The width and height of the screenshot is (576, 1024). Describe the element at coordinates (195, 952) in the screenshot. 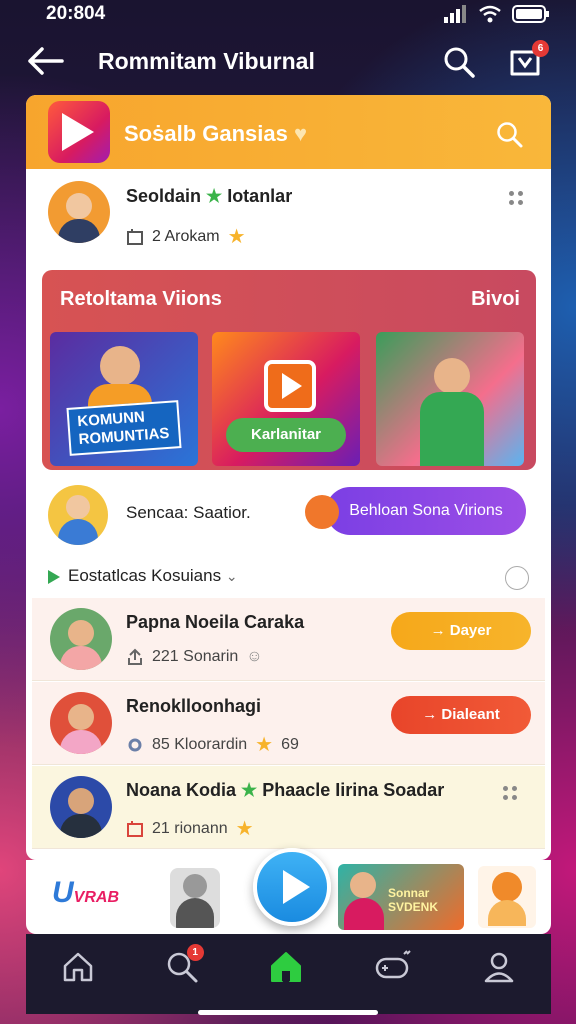

I see `notification-badge: 1` at that location.